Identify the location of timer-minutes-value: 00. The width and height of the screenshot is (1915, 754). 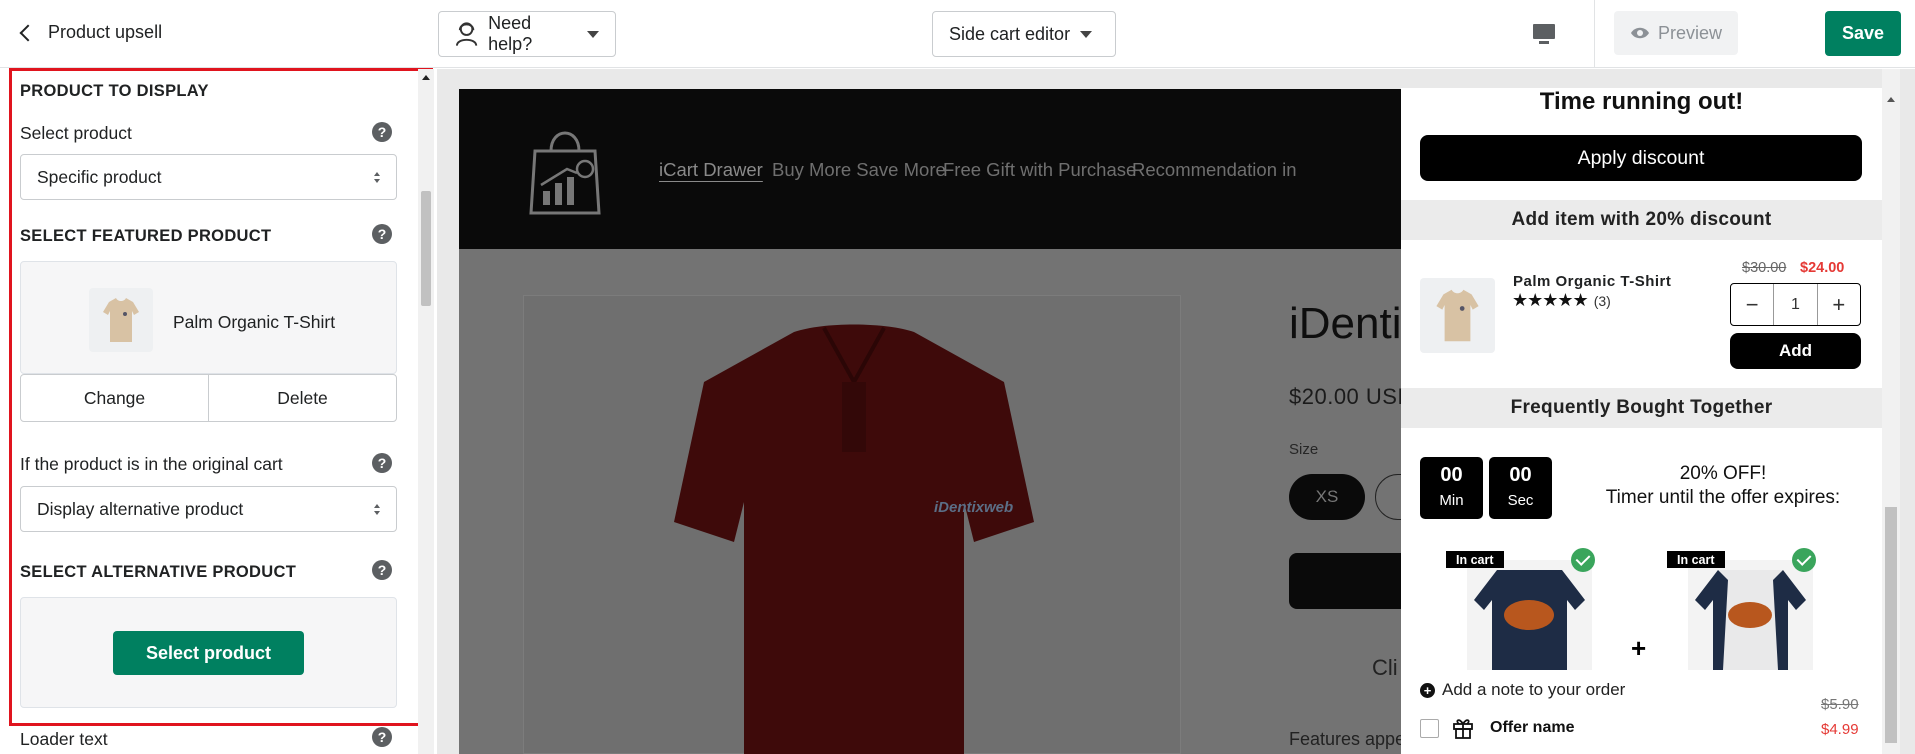
(1451, 475).